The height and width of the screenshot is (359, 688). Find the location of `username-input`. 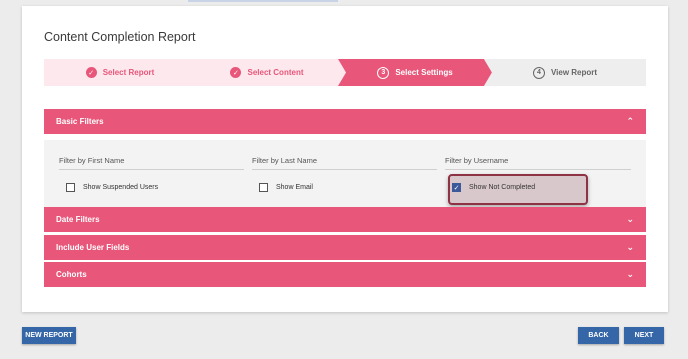

username-input is located at coordinates (538, 160).